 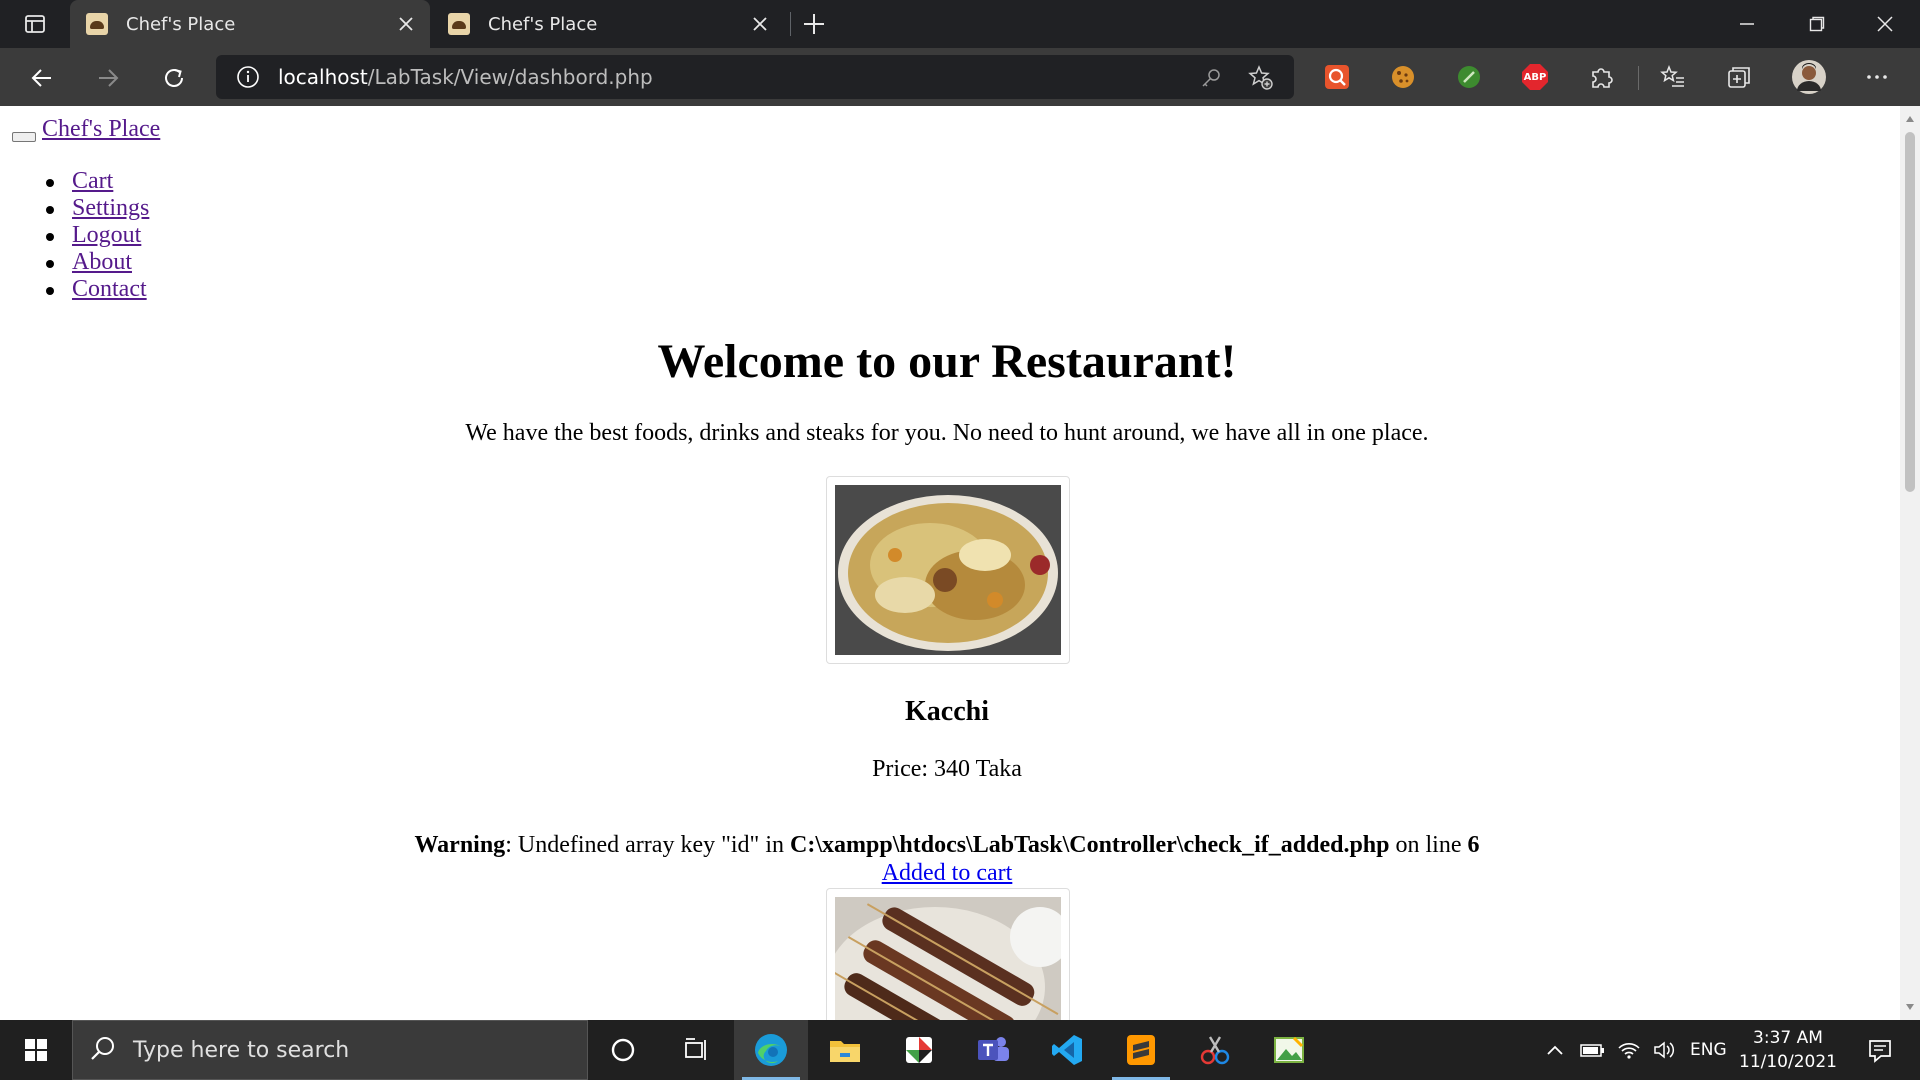 I want to click on input-language: ENG, so click(x=1708, y=1050).